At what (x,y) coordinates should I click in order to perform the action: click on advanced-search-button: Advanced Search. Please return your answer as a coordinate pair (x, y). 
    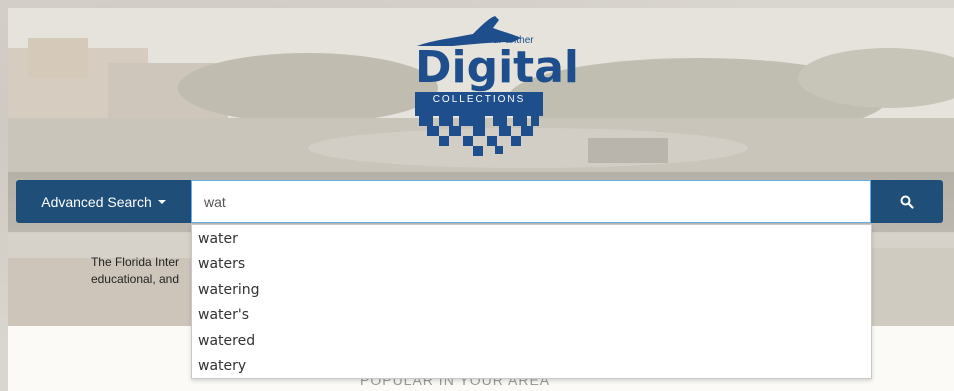
    Looking at the image, I should click on (103, 201).